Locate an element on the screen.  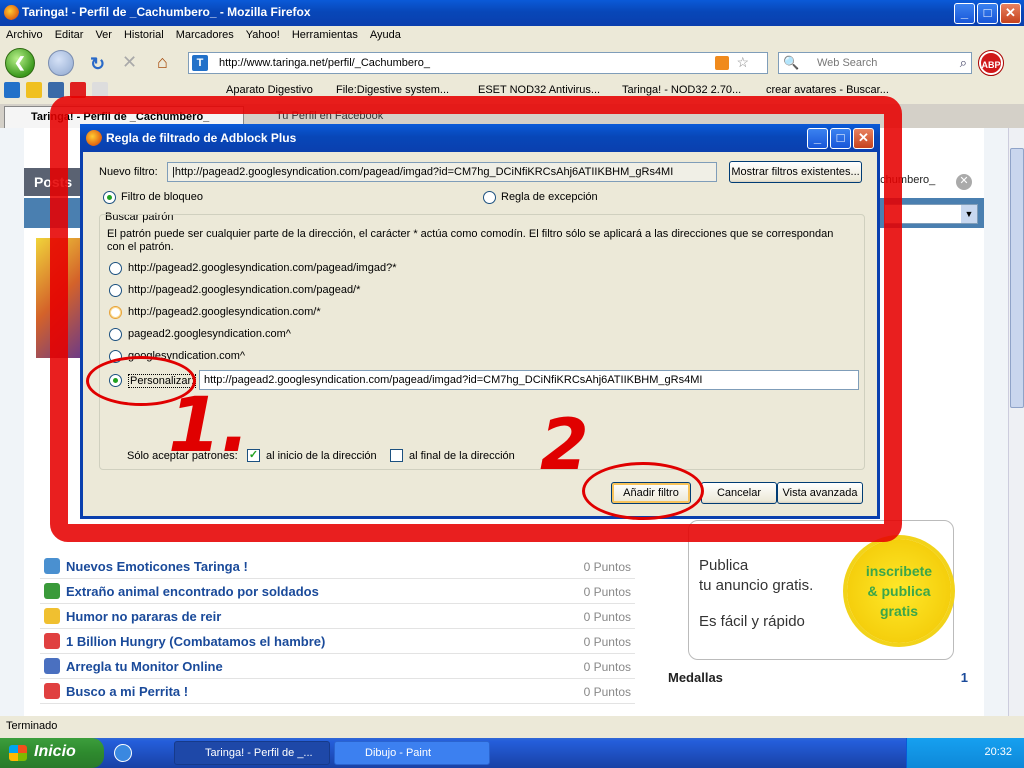
search-go-icon: ⌕ is located at coordinates (963, 63).